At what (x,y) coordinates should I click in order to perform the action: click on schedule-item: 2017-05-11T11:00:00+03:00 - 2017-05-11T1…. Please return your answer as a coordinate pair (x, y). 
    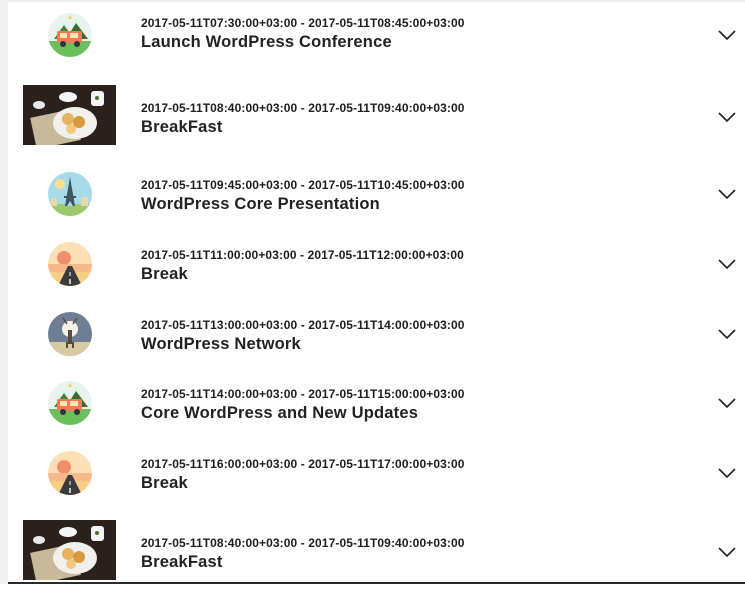
    Looking at the image, I should click on (376, 267).